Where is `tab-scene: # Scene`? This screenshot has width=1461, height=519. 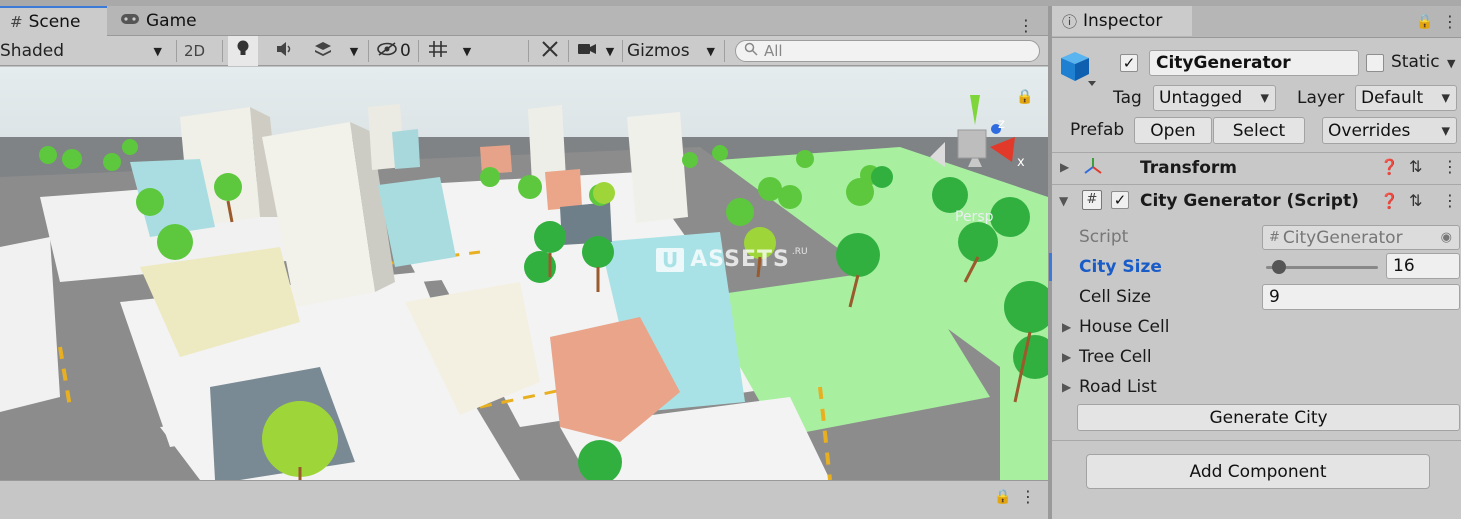 tab-scene: # Scene is located at coordinates (53, 21).